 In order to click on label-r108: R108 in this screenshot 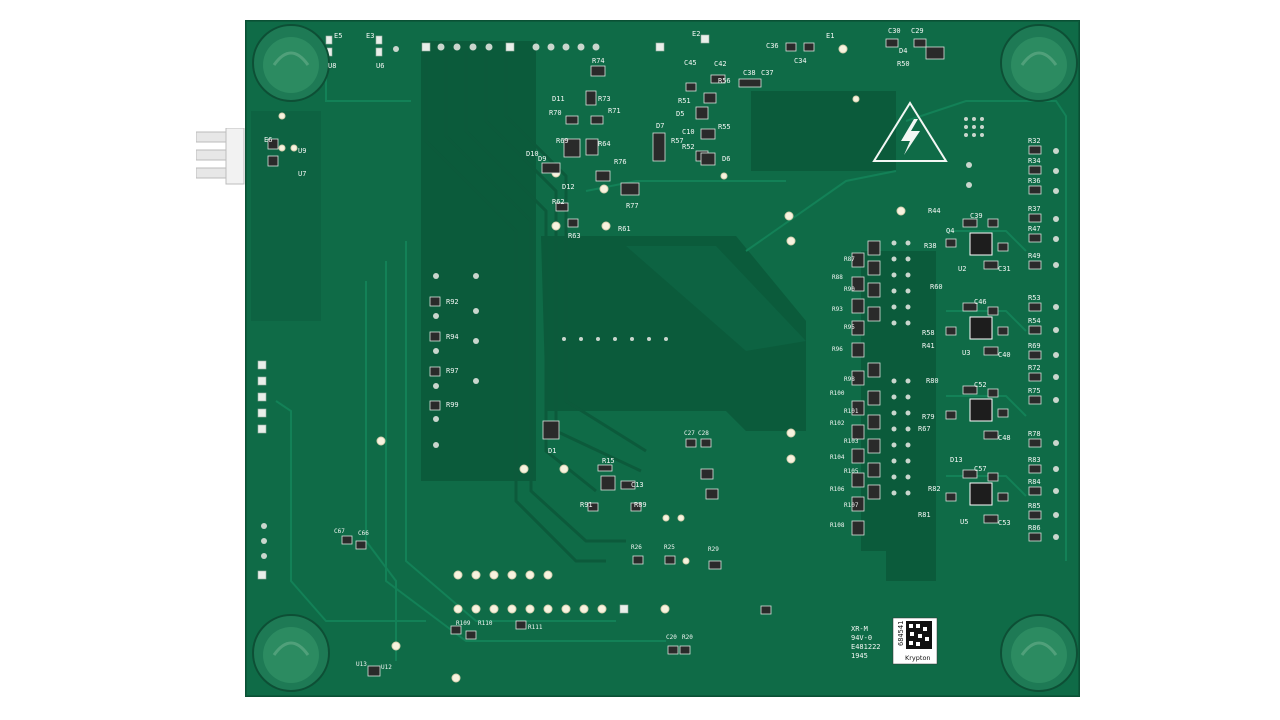, I will do `click(837, 525)`.